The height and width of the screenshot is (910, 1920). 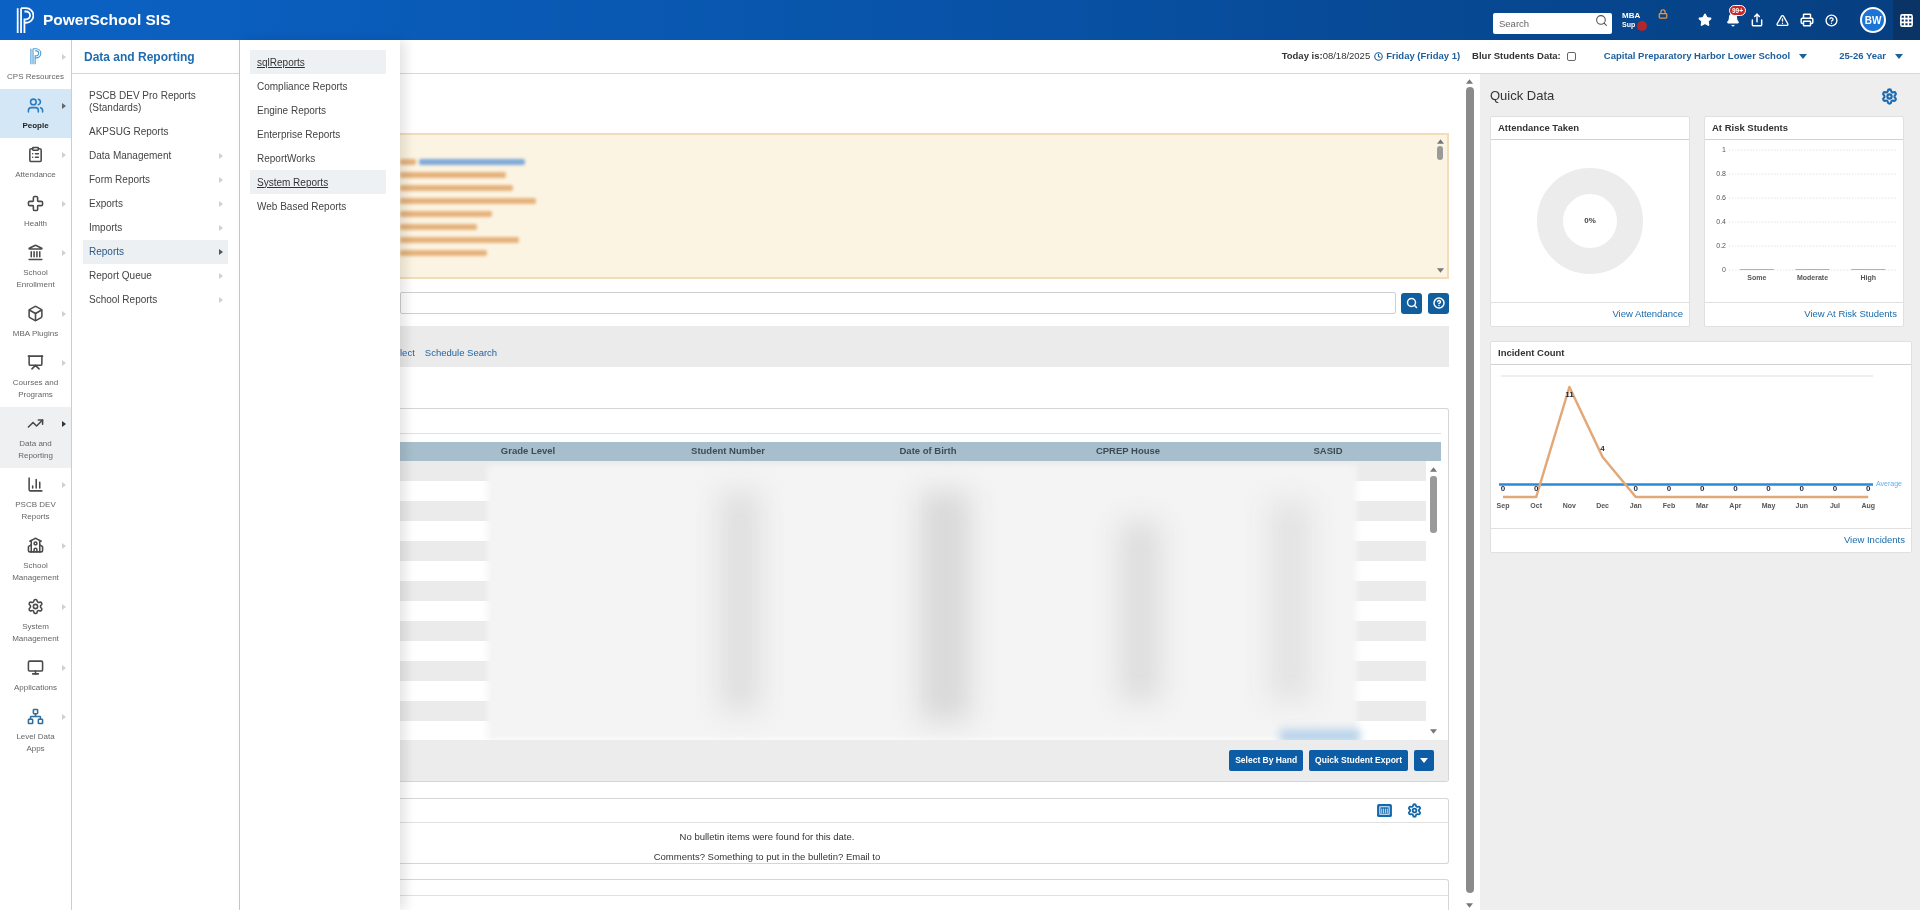 I want to click on cube-icon, so click(x=35, y=313).